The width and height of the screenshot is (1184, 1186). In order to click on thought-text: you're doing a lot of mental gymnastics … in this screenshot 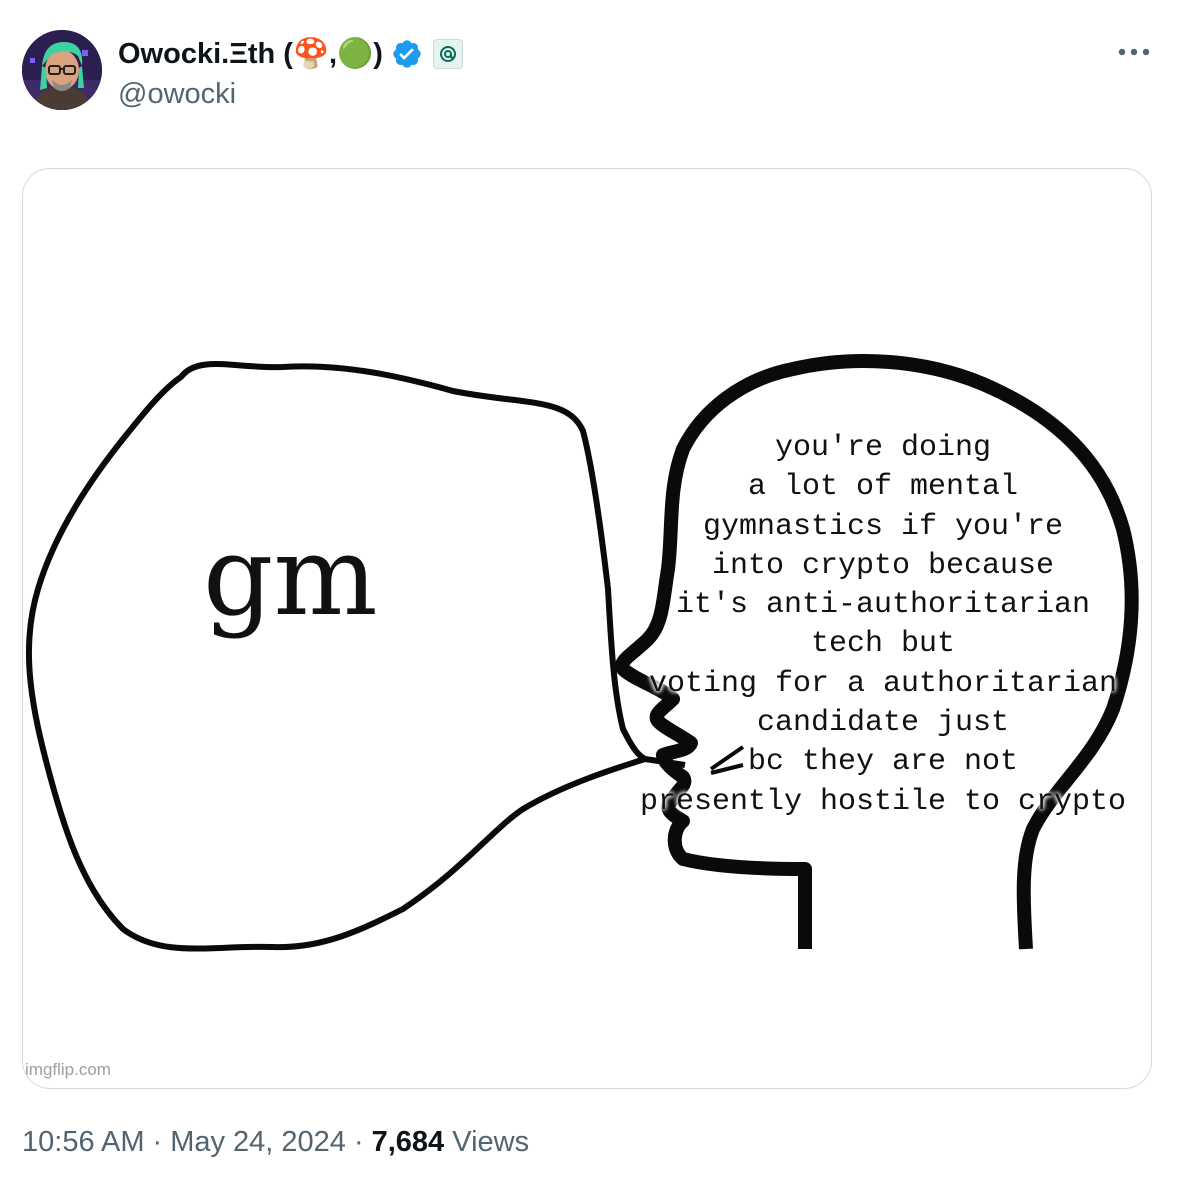, I will do `click(883, 625)`.